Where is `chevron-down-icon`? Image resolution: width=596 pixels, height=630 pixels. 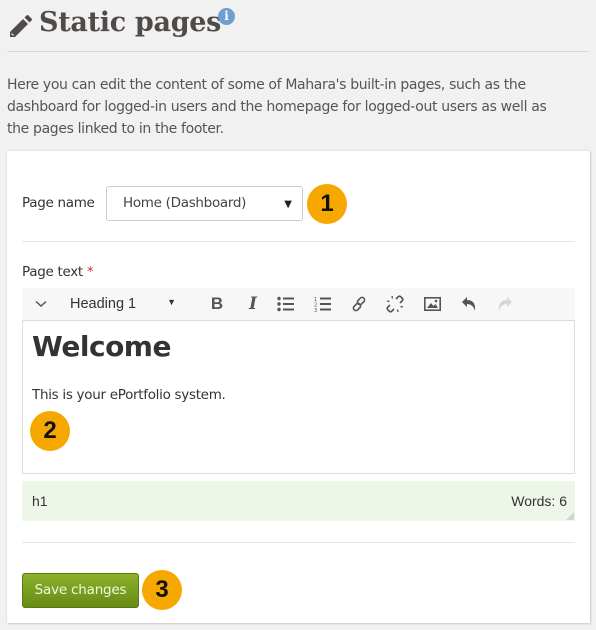
chevron-down-icon is located at coordinates (41, 304).